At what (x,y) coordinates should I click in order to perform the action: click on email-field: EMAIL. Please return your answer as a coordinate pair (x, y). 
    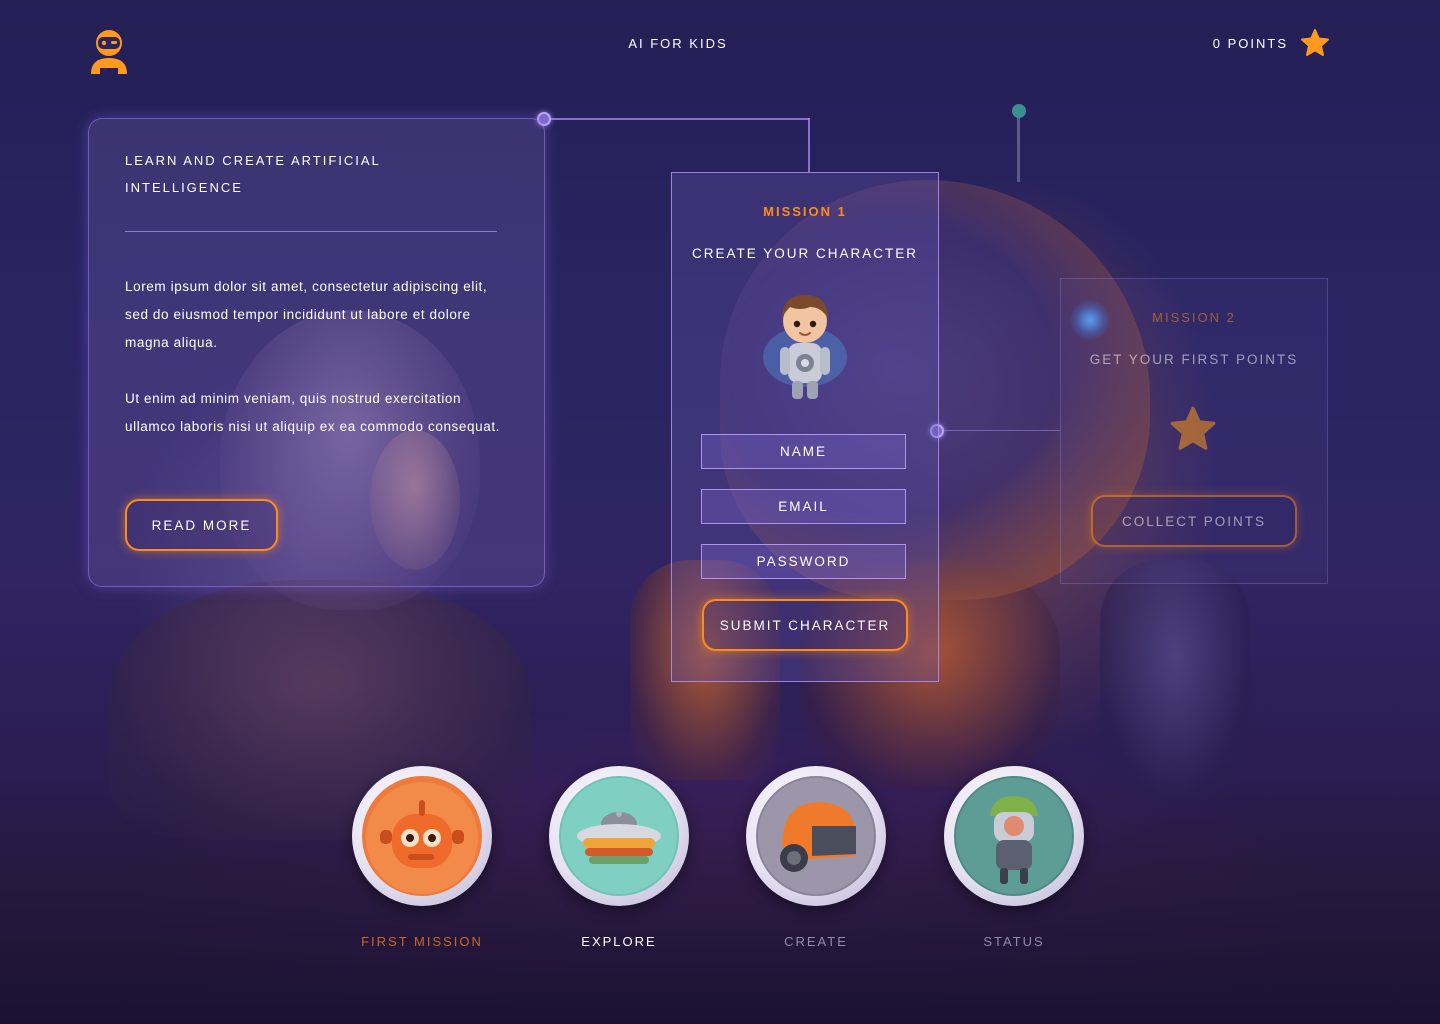
    Looking at the image, I should click on (803, 506).